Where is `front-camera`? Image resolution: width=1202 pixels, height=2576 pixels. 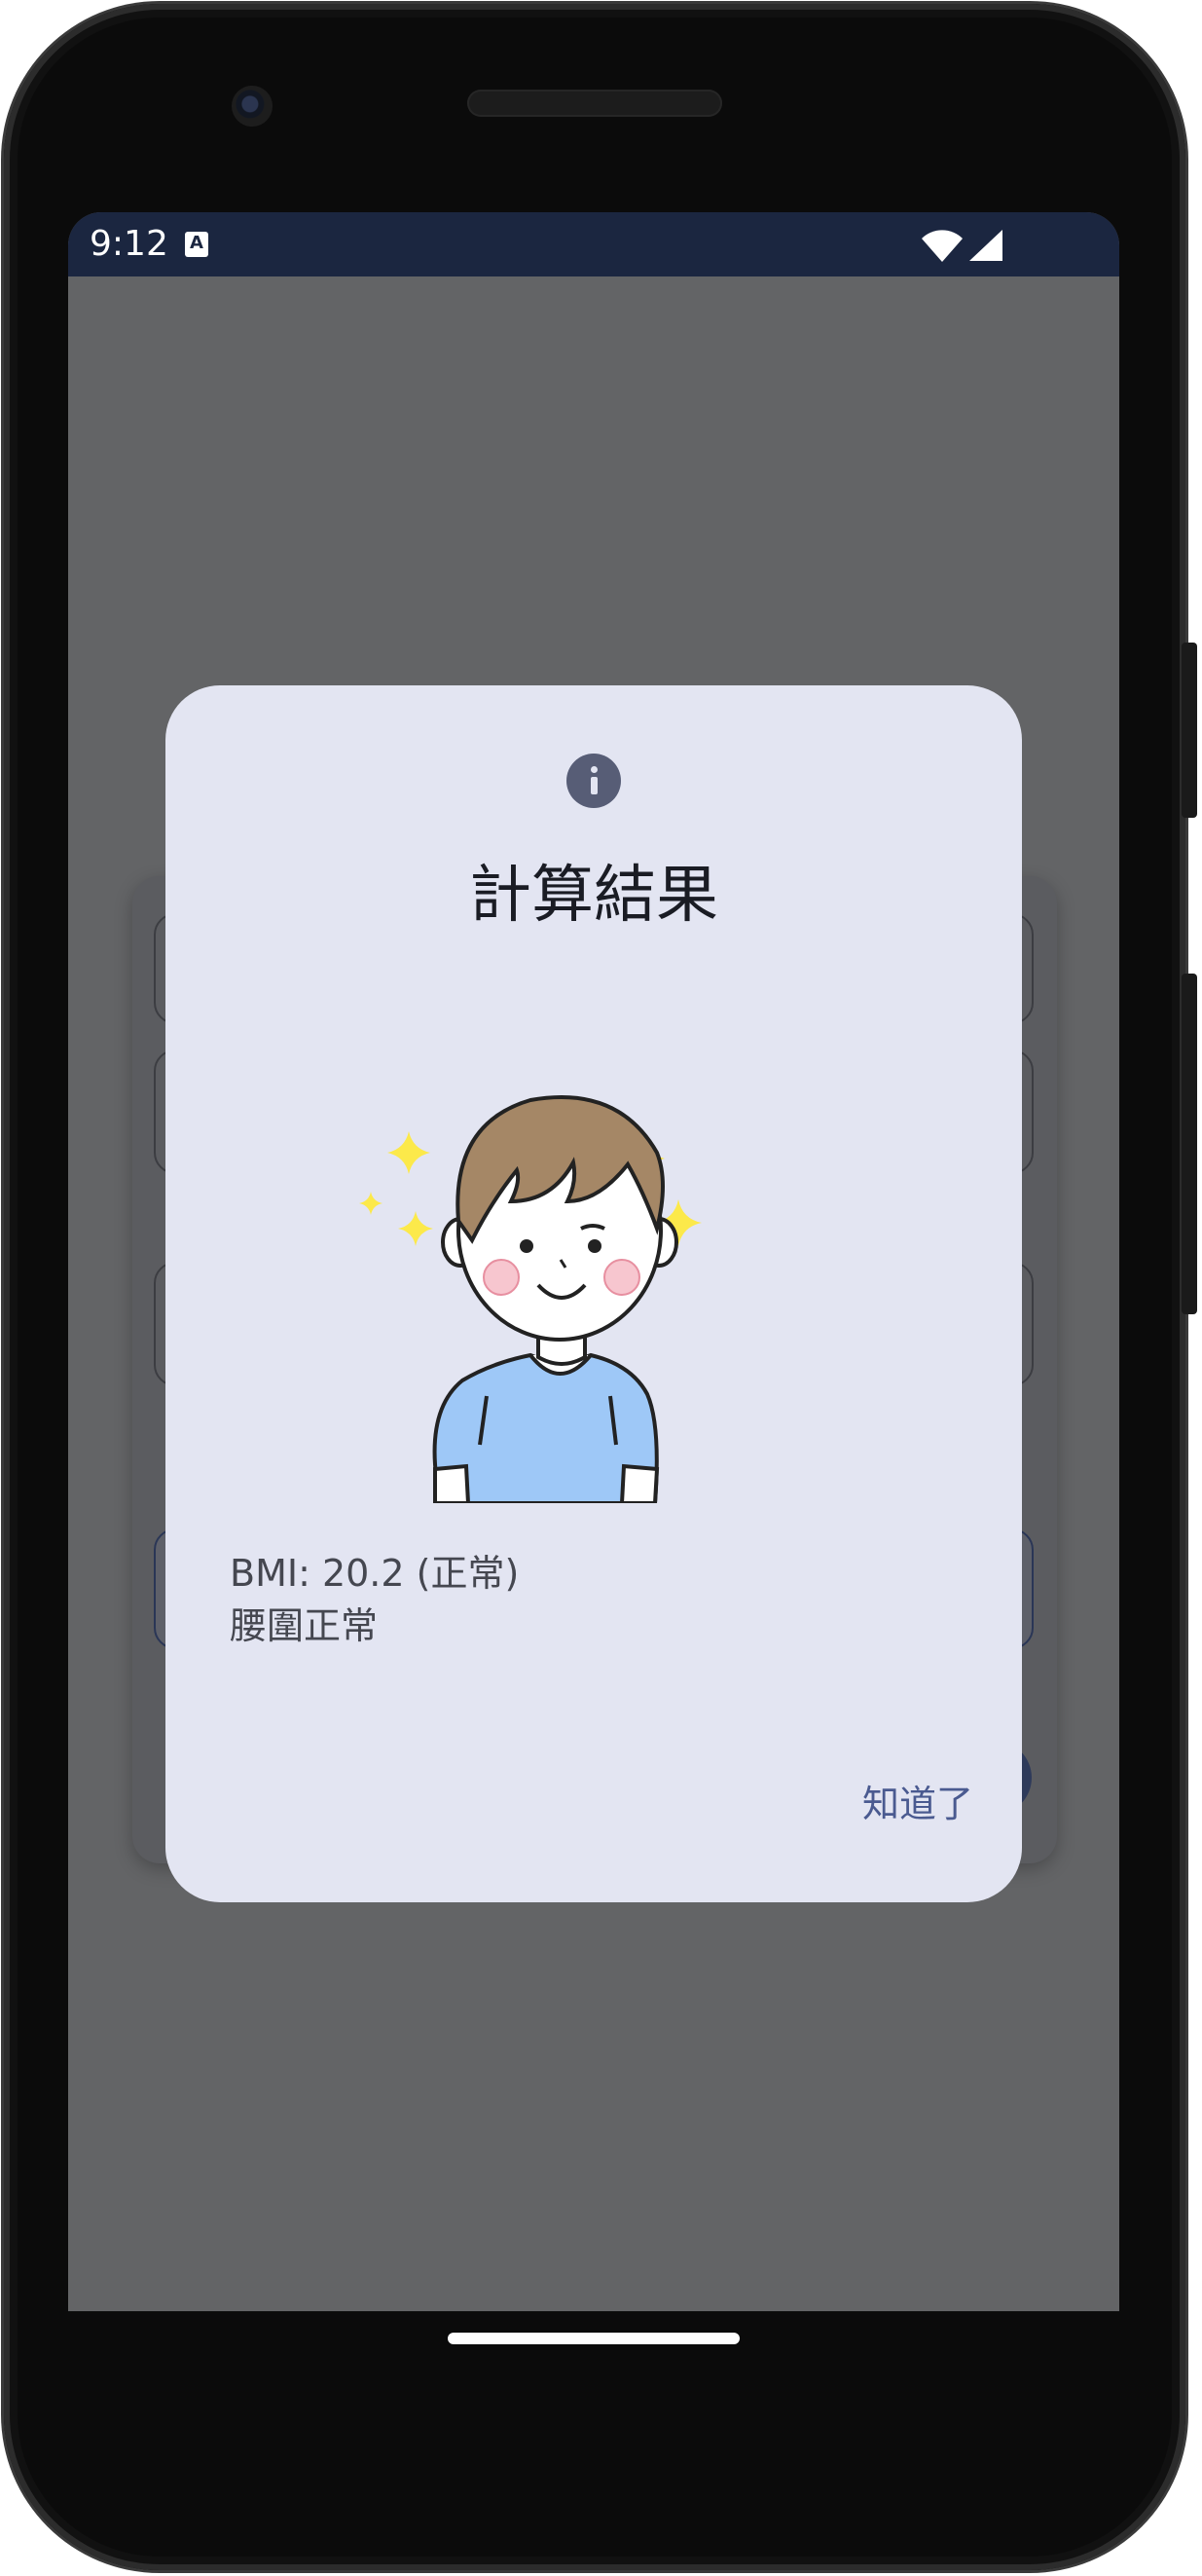 front-camera is located at coordinates (252, 106).